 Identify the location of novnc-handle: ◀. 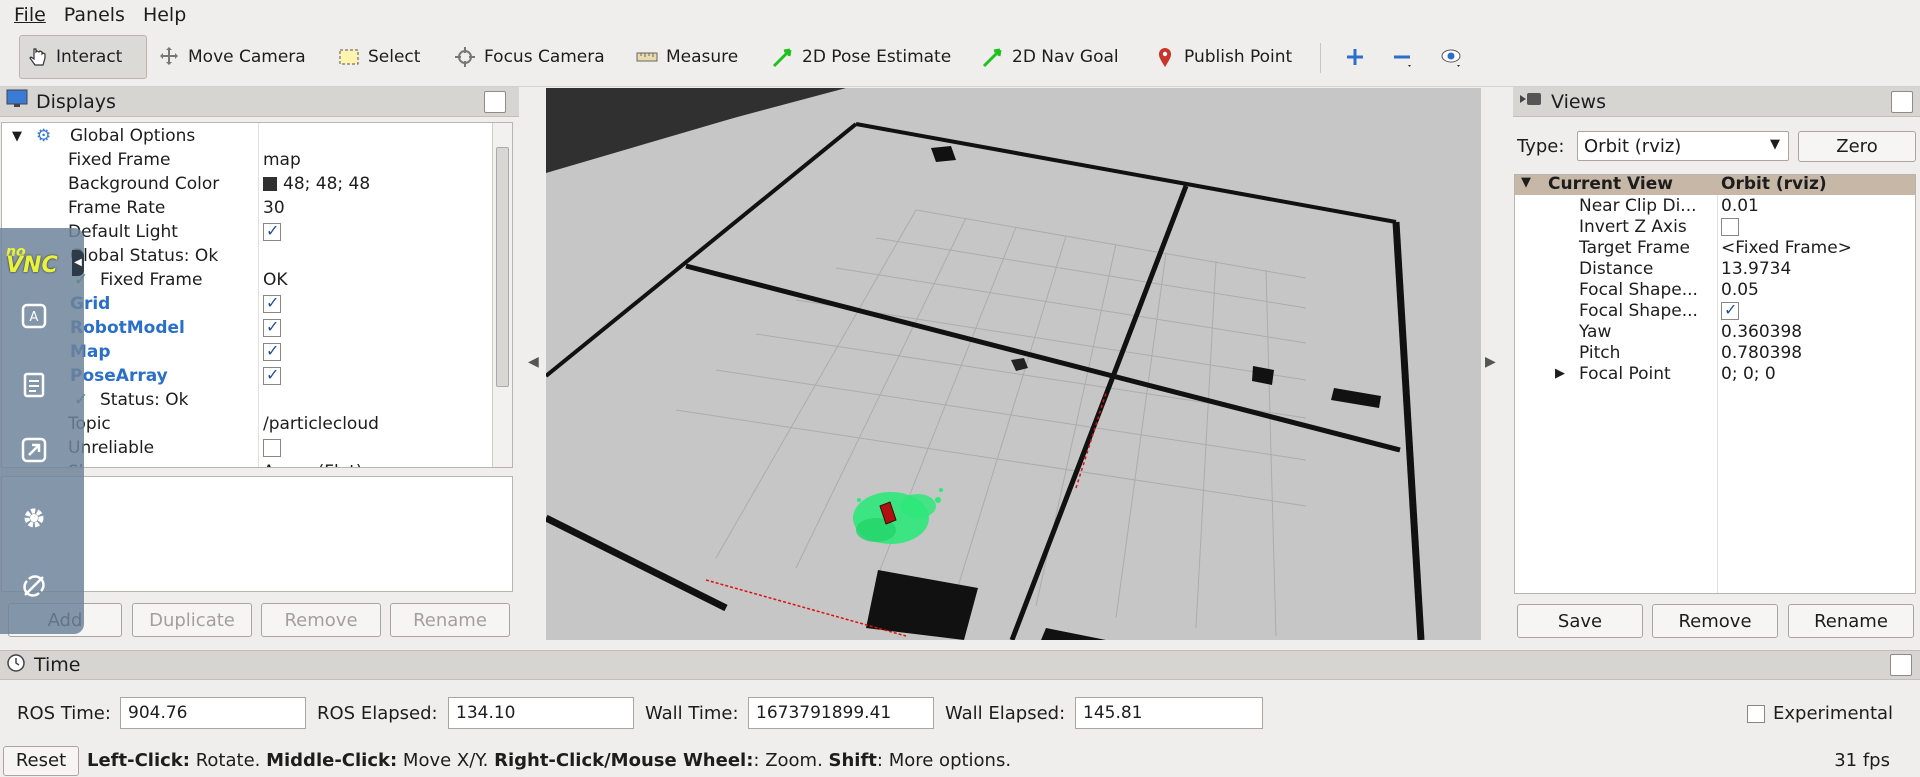
(78, 263).